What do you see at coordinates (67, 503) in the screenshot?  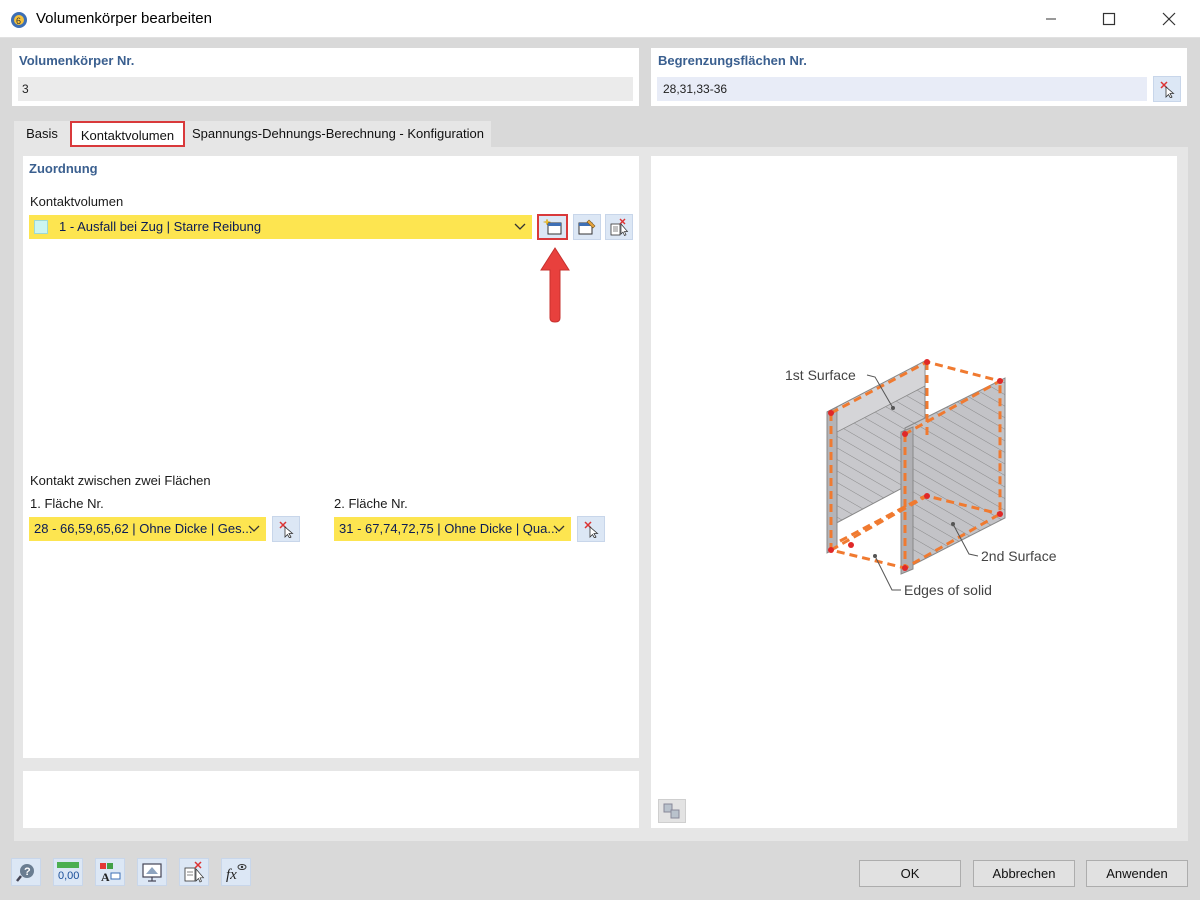 I see `surface1-label: 1. Fläche Nr.` at bounding box center [67, 503].